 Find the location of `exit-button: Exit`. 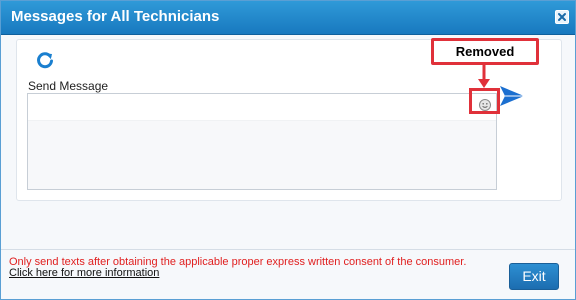

exit-button: Exit is located at coordinates (534, 276).